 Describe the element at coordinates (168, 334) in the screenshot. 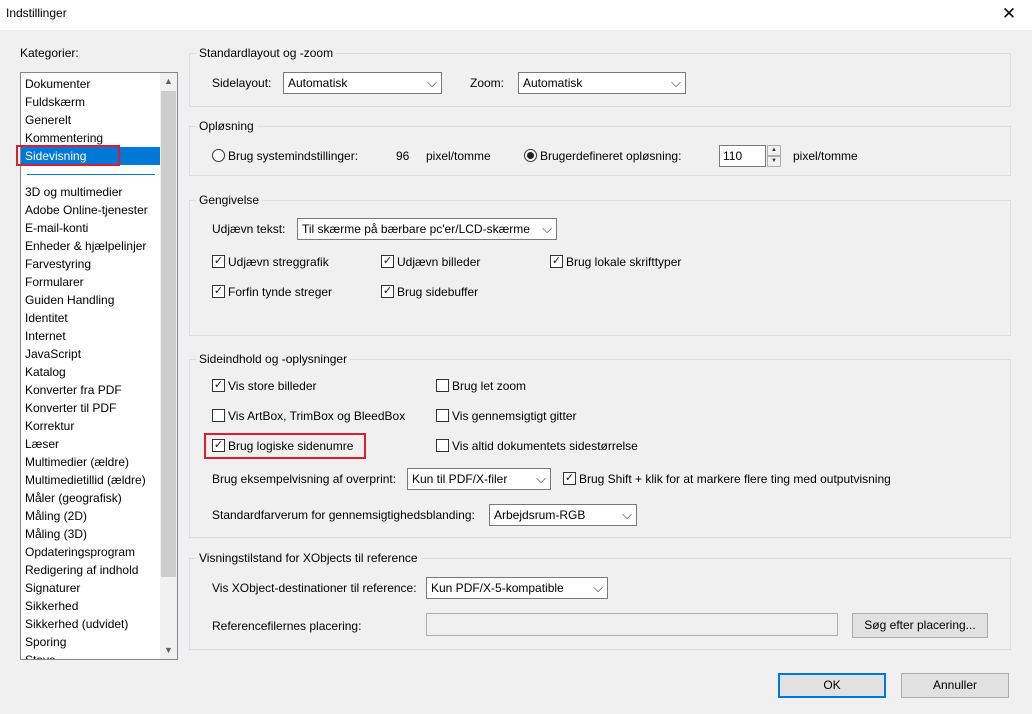

I see `scrollbar-thumb` at that location.